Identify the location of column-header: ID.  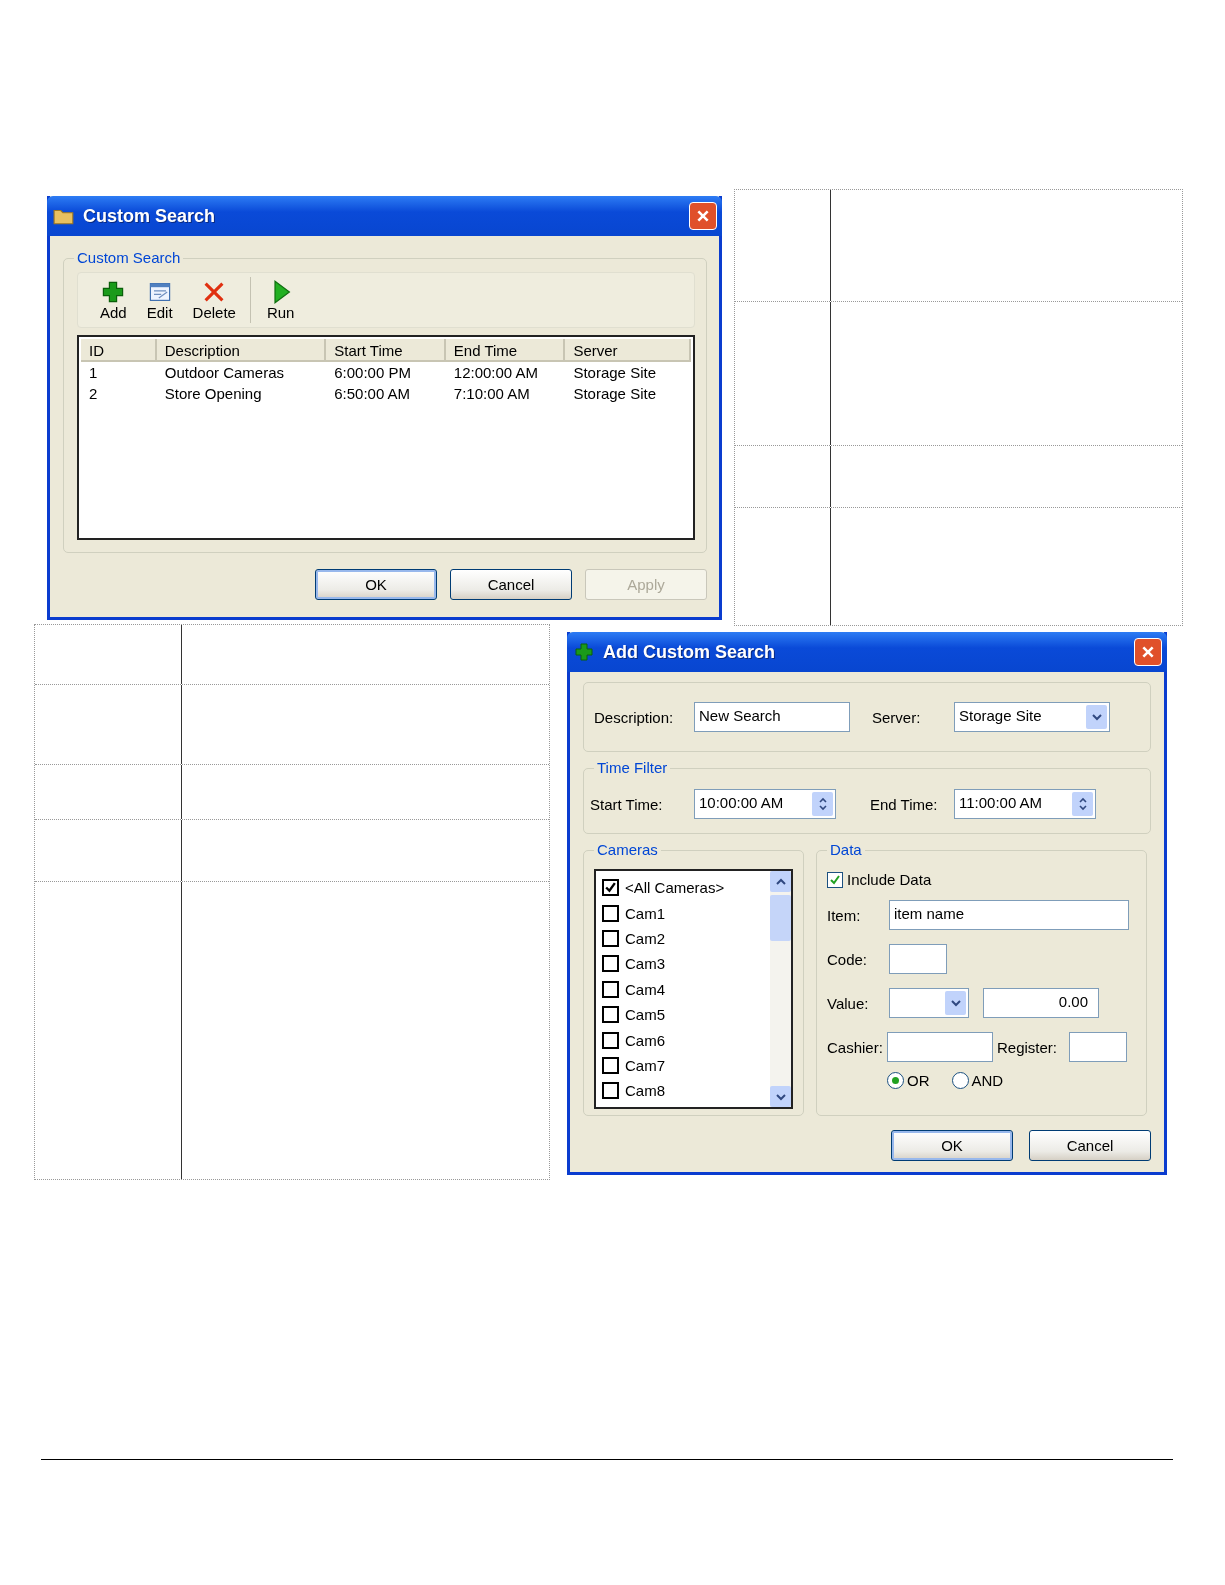
(119, 350).